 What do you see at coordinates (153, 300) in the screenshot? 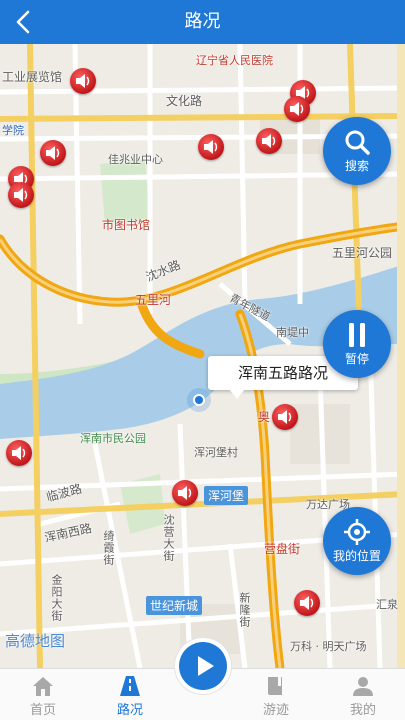
I see `label-wulihe: 五里河` at bounding box center [153, 300].